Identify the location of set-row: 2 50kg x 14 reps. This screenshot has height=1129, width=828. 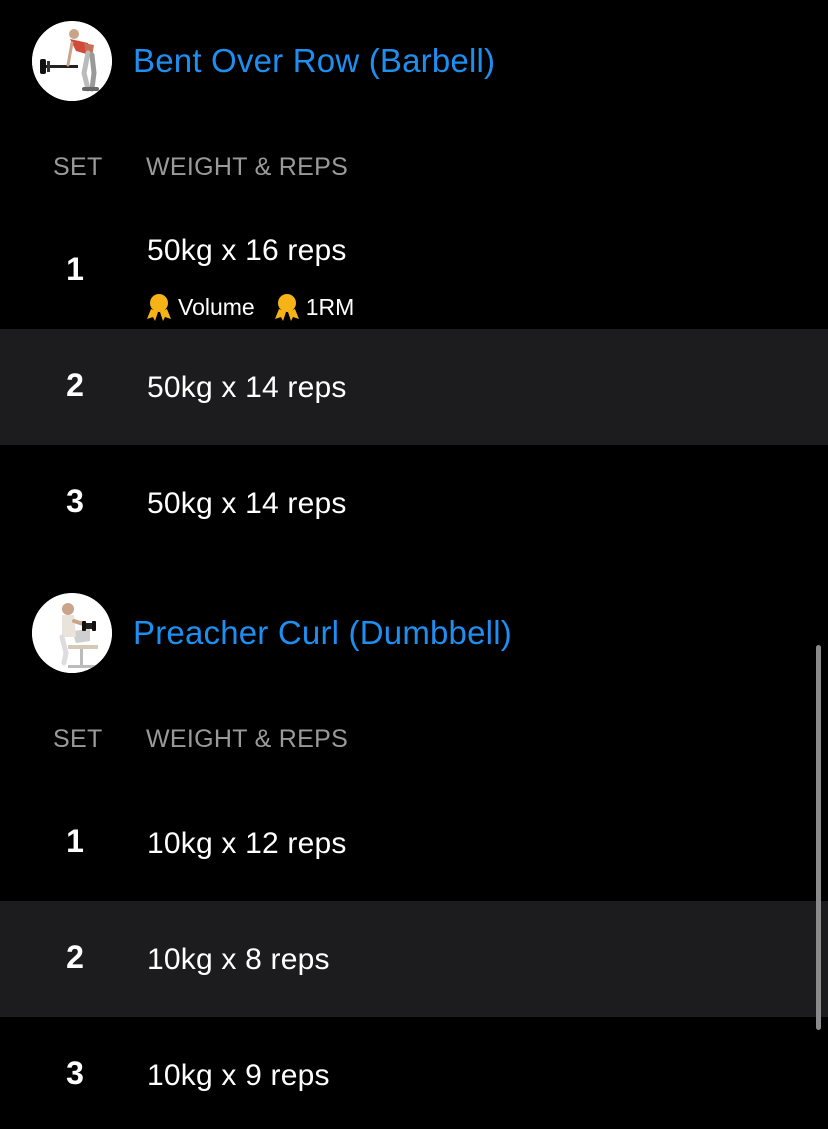
(414, 387).